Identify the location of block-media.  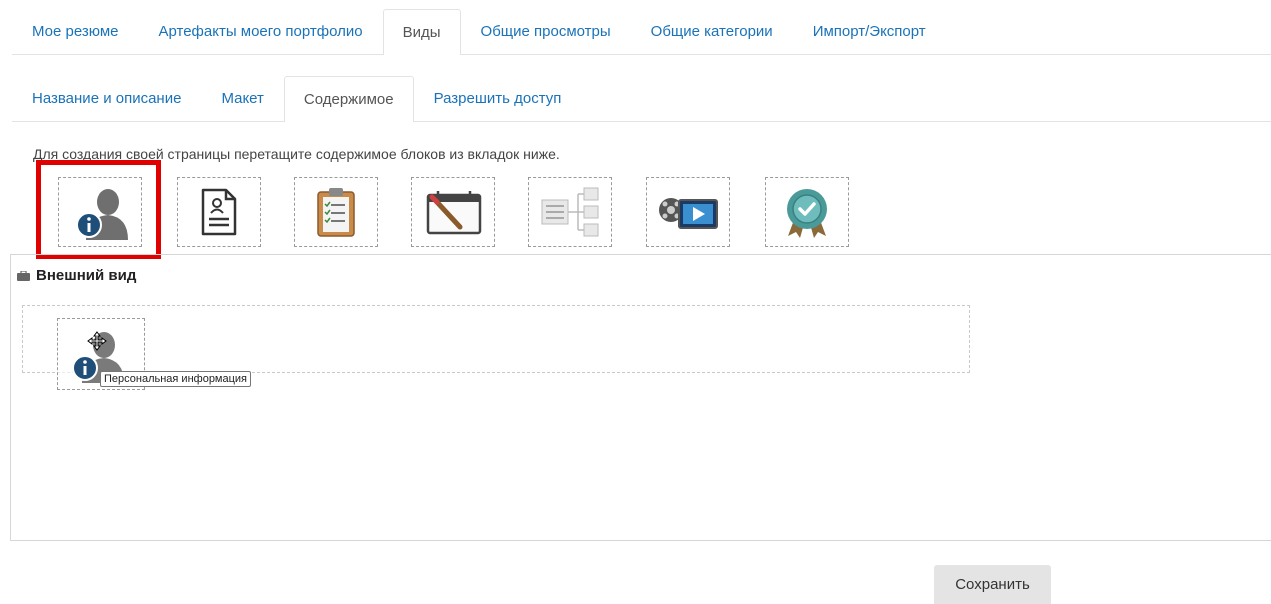
(688, 212).